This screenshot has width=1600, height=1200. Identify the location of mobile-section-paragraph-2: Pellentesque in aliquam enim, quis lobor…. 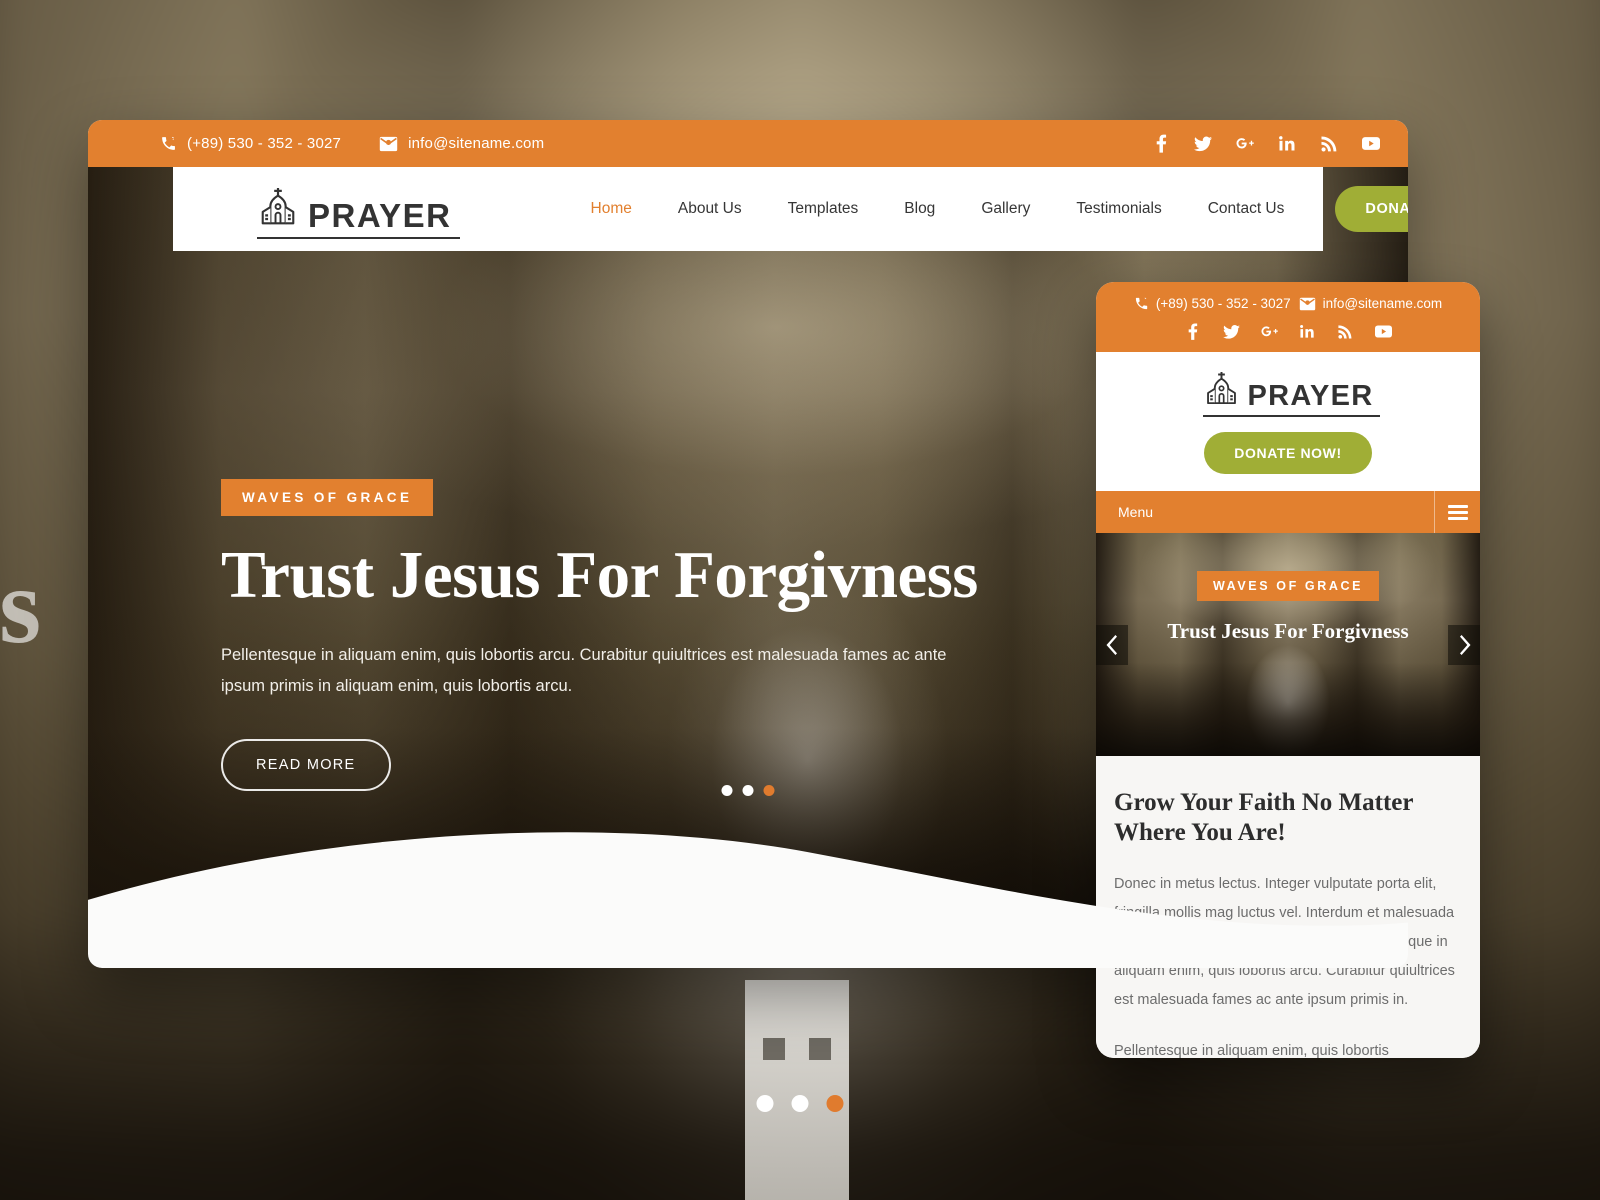
(1251, 1050).